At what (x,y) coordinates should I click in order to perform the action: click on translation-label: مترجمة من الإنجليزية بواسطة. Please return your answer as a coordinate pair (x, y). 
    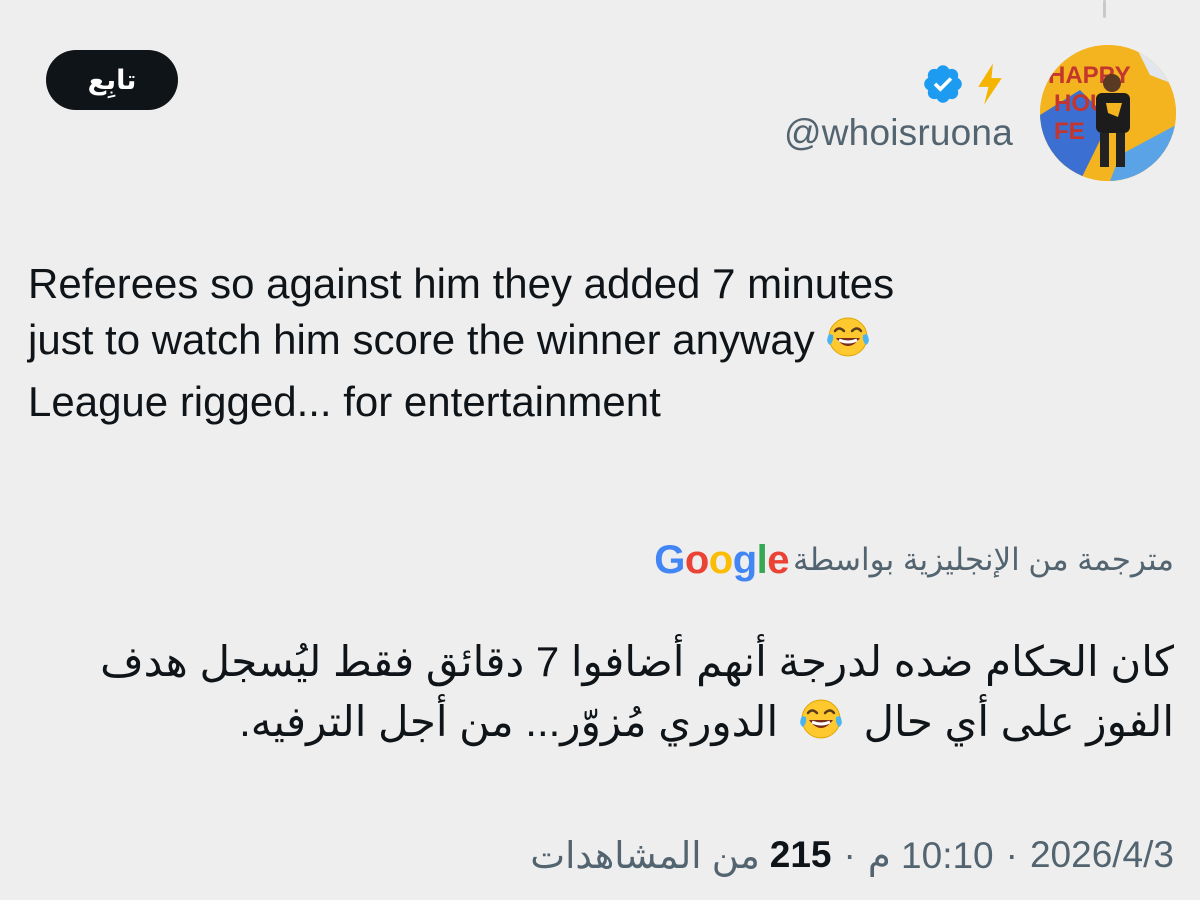
    Looking at the image, I should click on (983, 559).